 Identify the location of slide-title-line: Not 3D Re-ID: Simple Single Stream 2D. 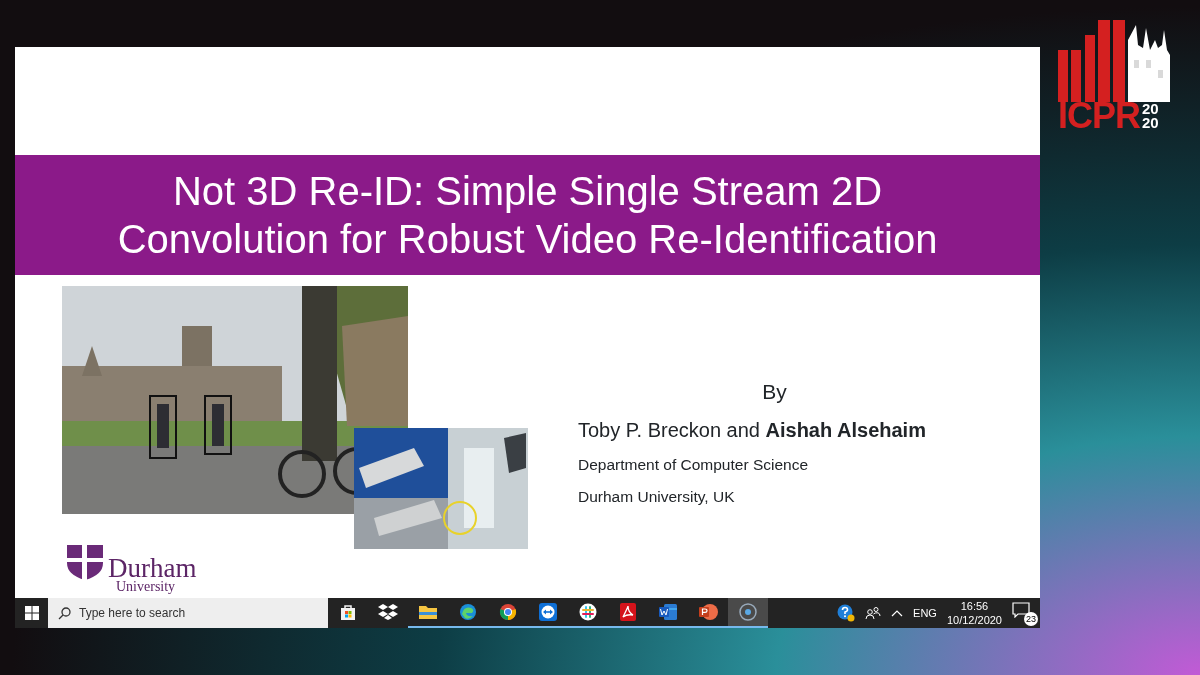
(527, 191).